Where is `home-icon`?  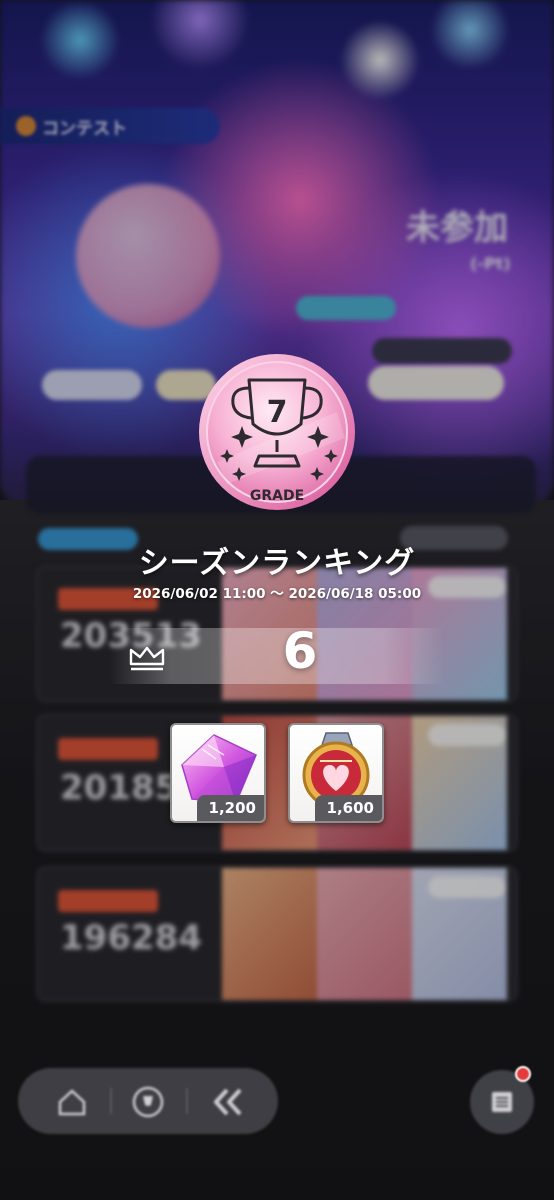
home-icon is located at coordinates (72, 1102).